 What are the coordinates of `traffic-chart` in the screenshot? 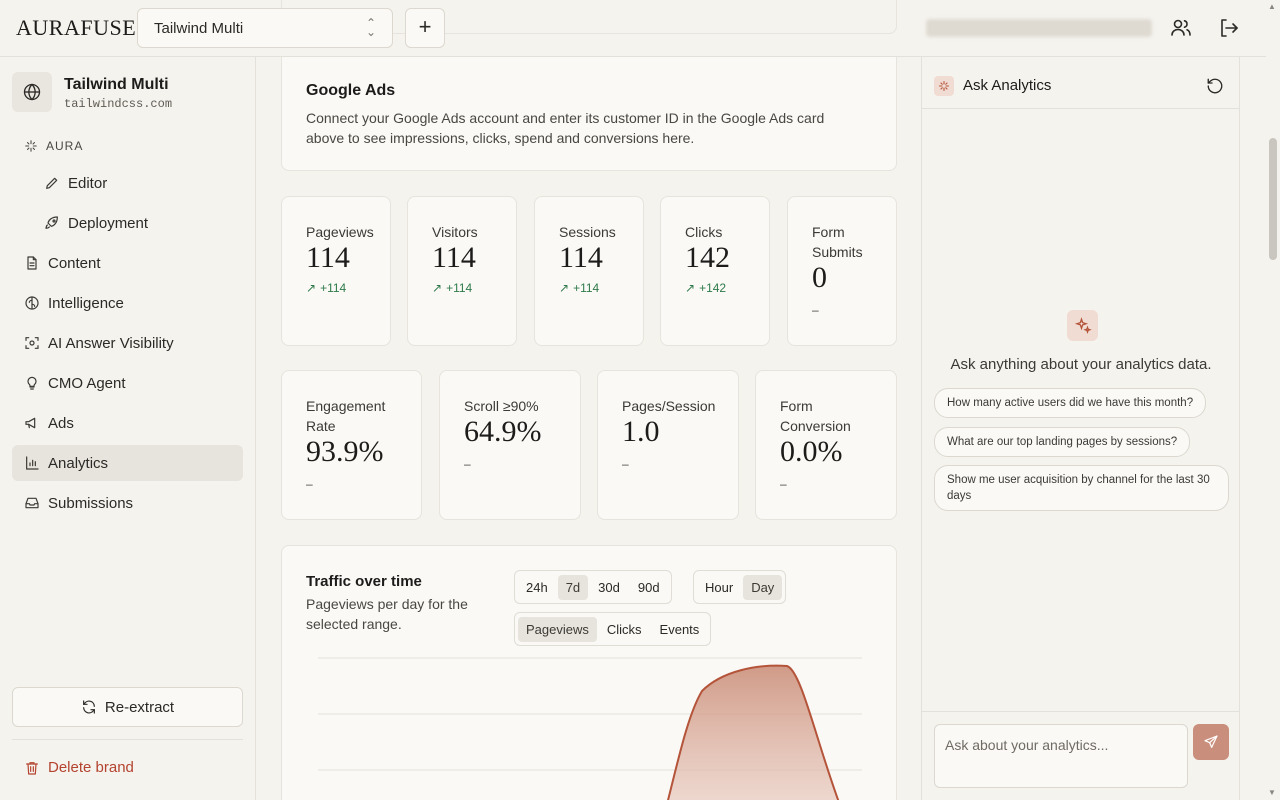 It's located at (590, 728).